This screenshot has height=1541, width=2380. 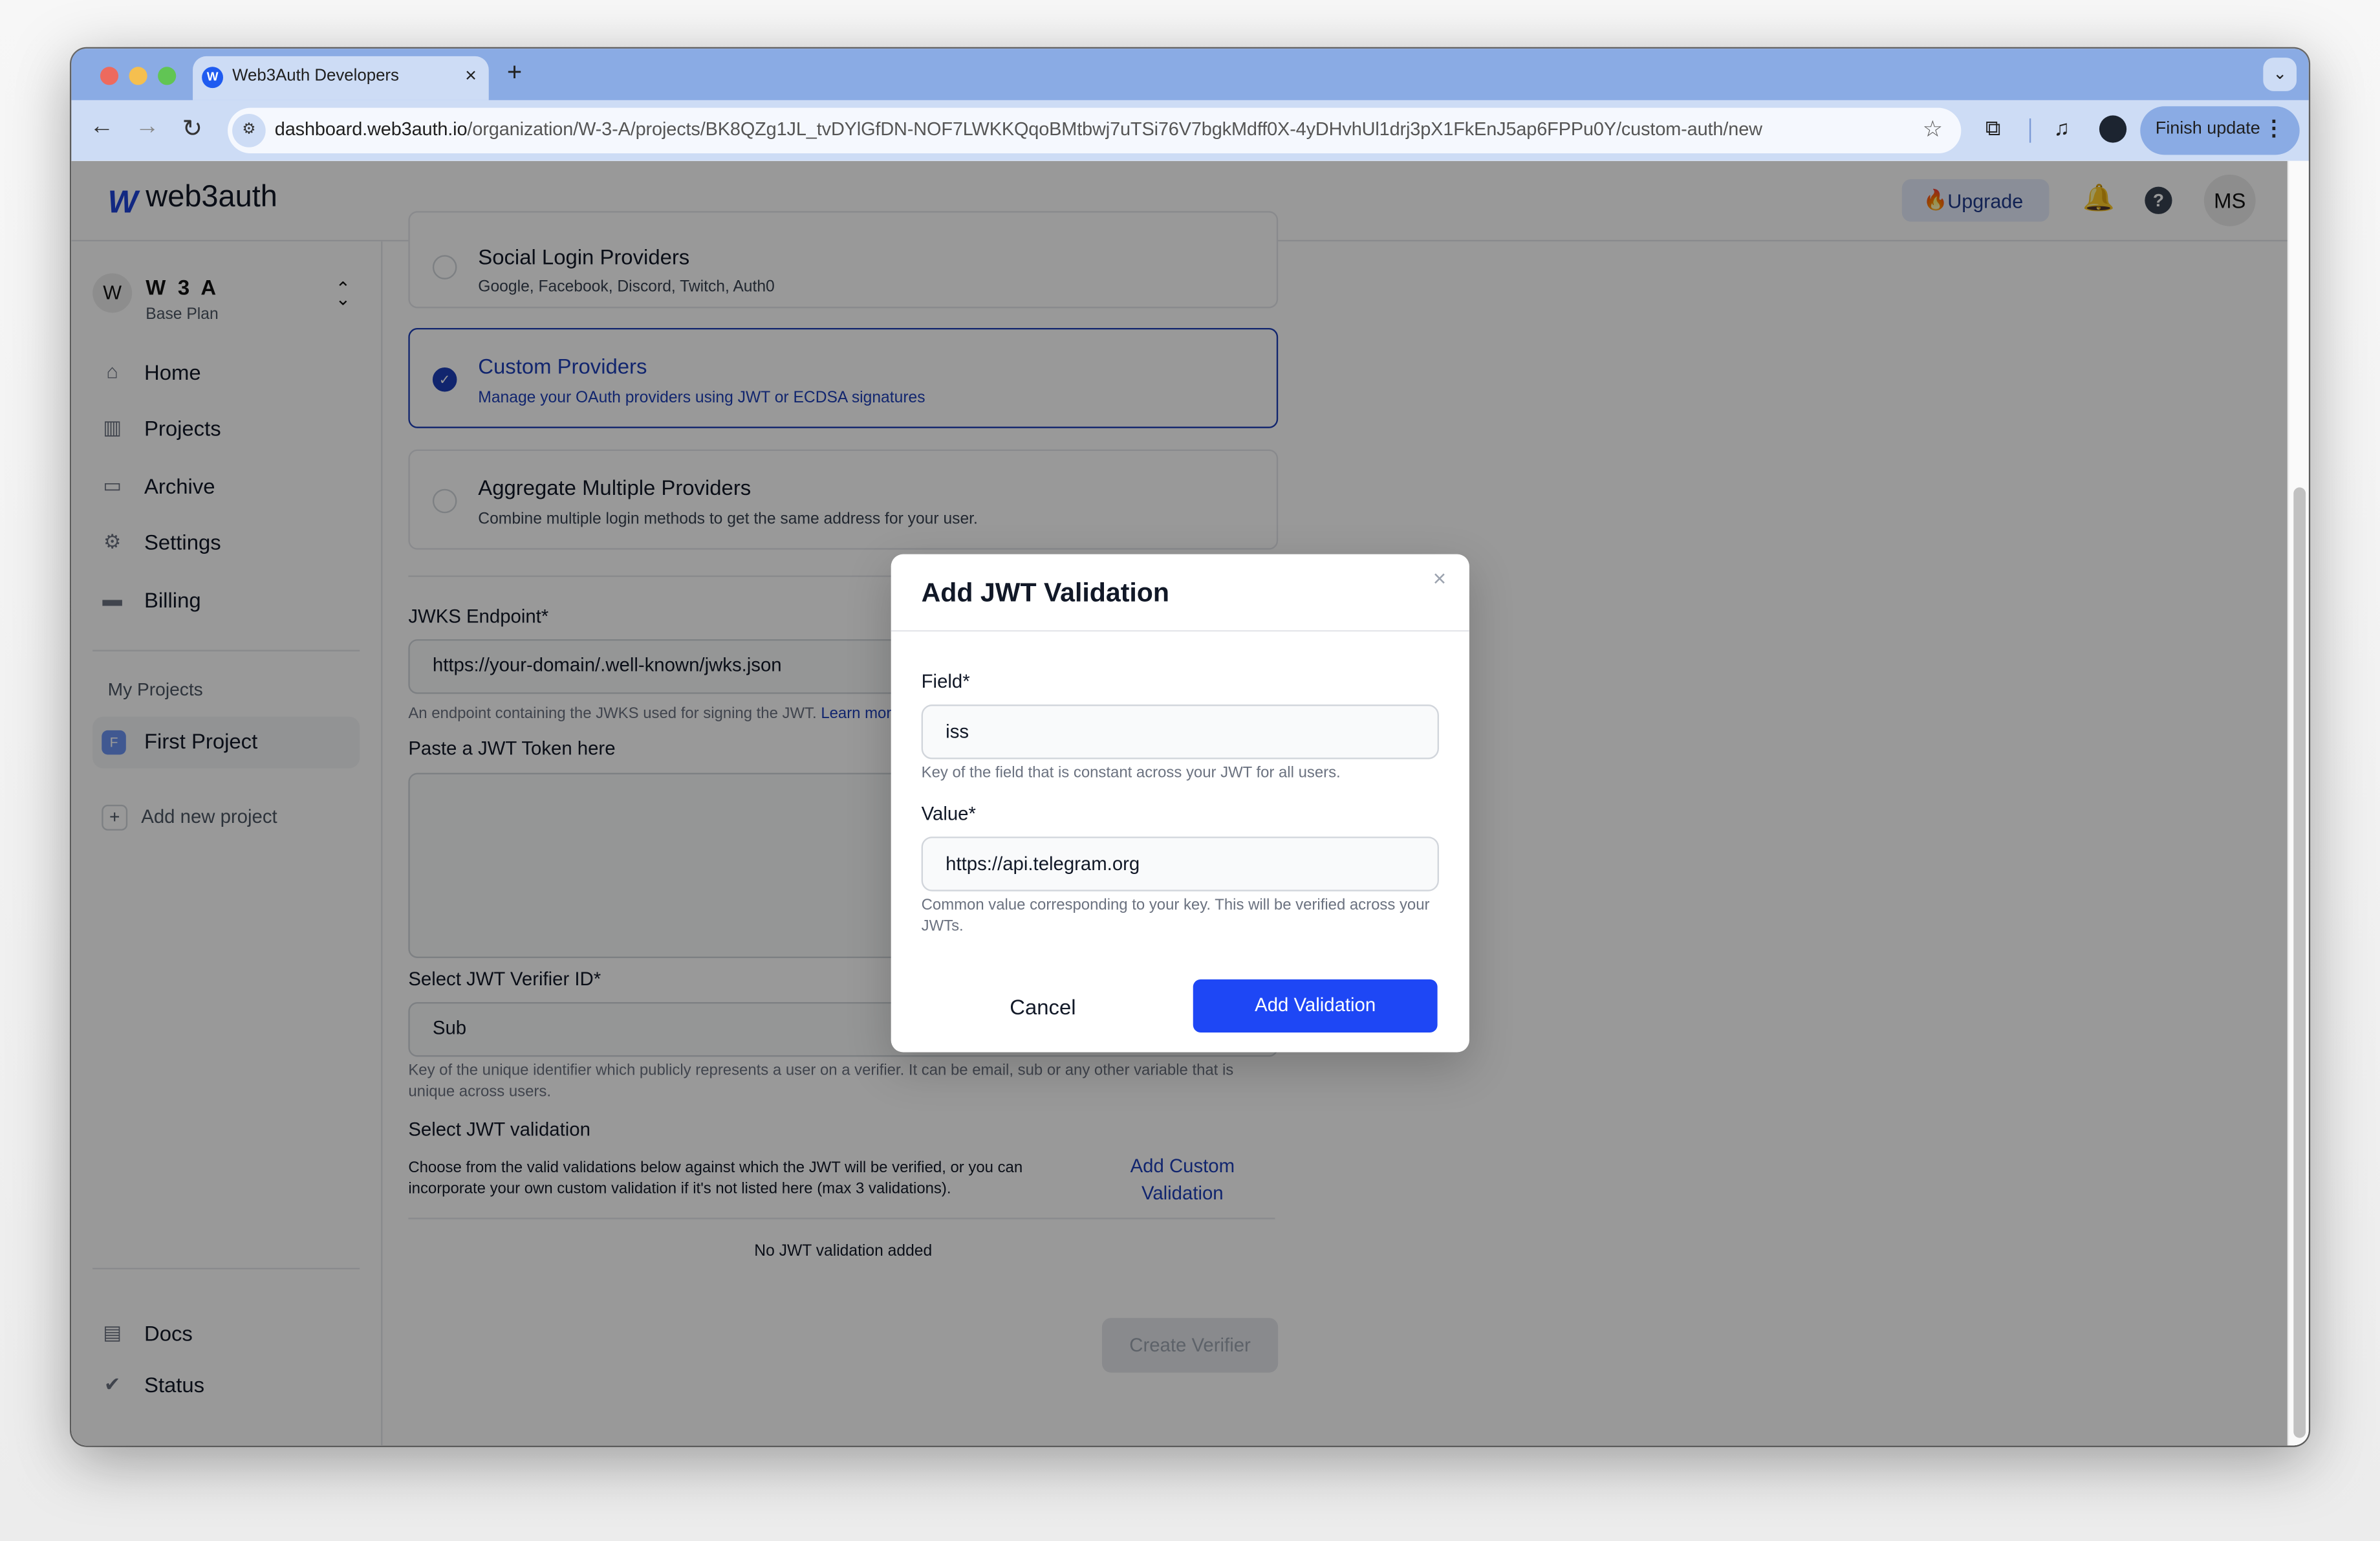 What do you see at coordinates (945, 682) in the screenshot?
I see `field-label: Field*` at bounding box center [945, 682].